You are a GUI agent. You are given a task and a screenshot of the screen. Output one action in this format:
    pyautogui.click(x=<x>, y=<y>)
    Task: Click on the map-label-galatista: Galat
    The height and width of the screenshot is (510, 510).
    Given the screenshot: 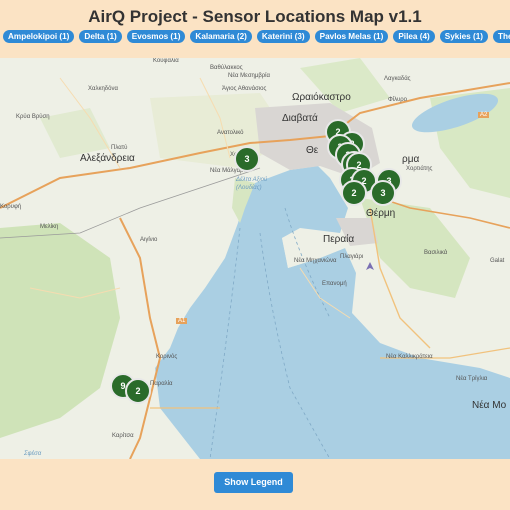 What is the action you would take?
    pyautogui.click(x=497, y=261)
    